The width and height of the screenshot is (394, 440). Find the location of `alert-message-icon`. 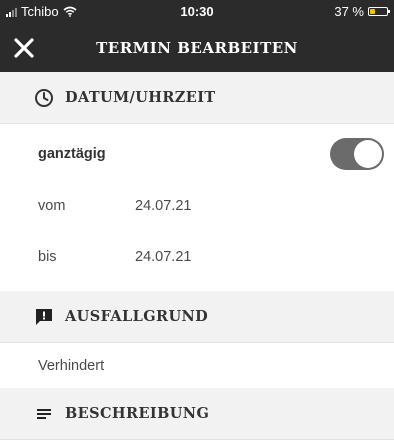

alert-message-icon is located at coordinates (44, 317).